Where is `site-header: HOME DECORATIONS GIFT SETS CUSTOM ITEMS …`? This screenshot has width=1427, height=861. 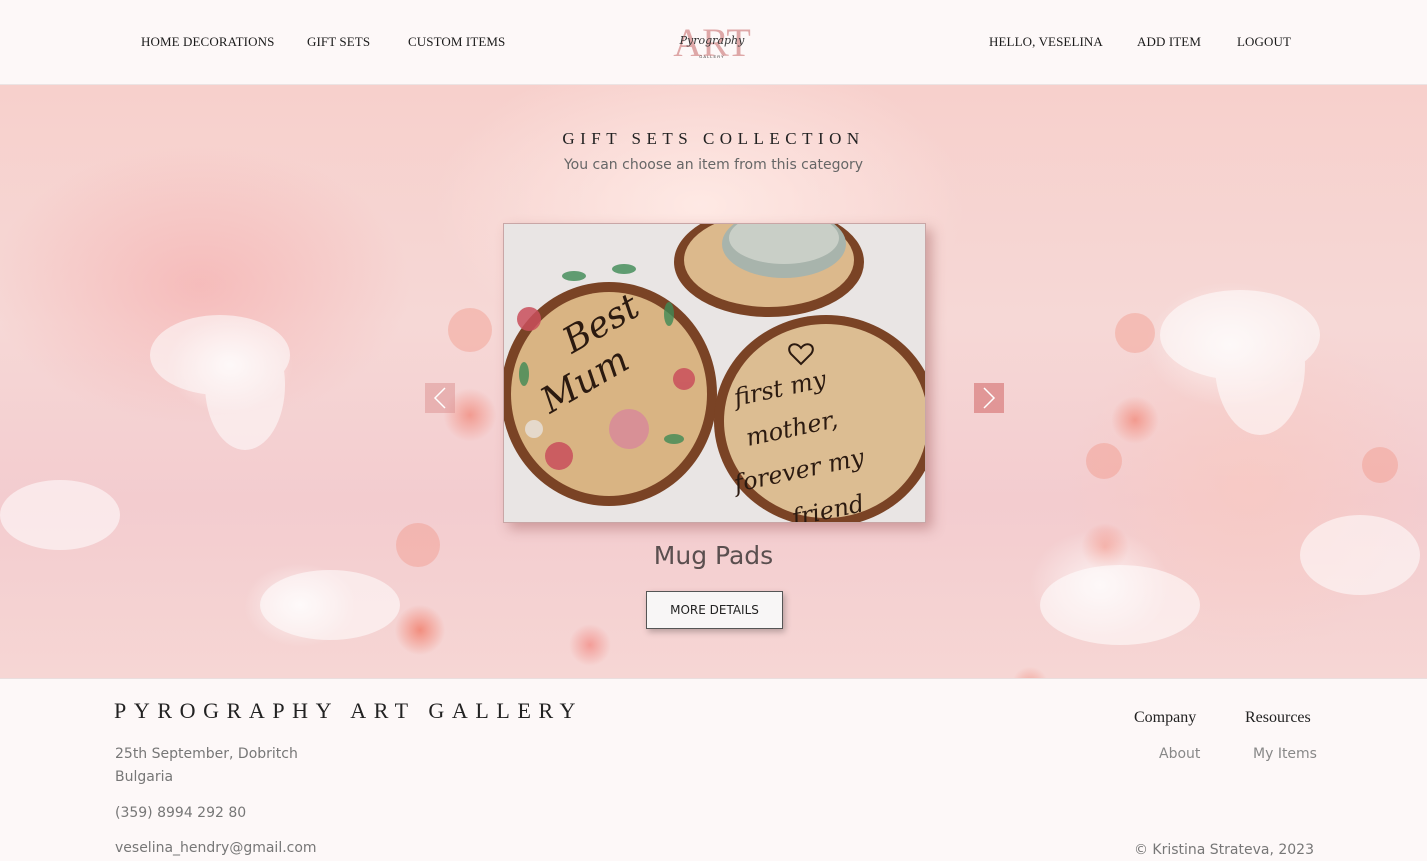
site-header: HOME DECORATIONS GIFT SETS CUSTOM ITEMS … is located at coordinates (713, 42).